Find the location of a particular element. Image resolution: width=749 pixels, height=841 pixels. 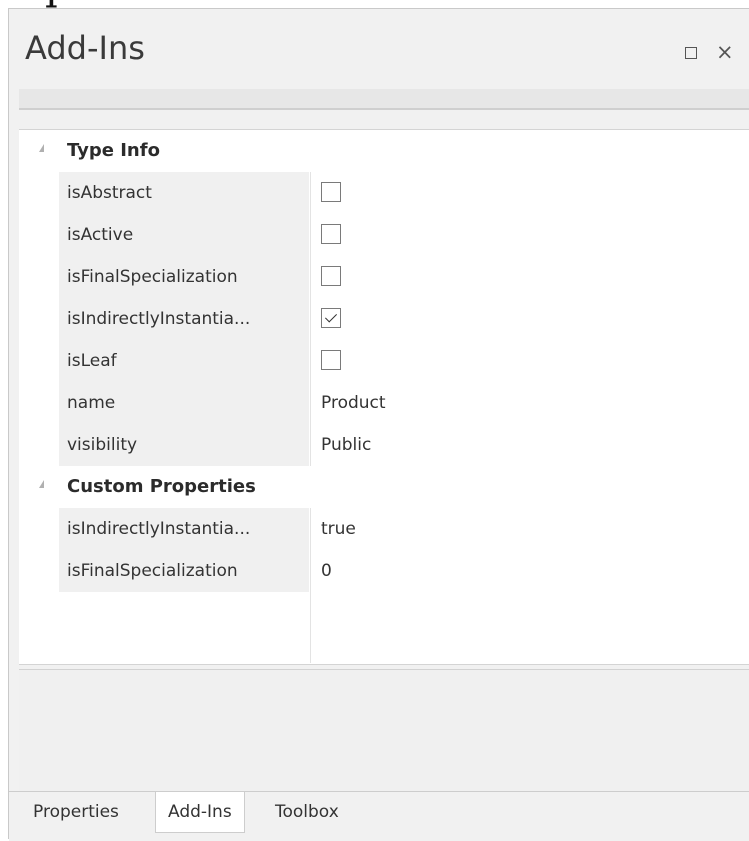

tab-toolbox: Toolbox is located at coordinates (307, 812).